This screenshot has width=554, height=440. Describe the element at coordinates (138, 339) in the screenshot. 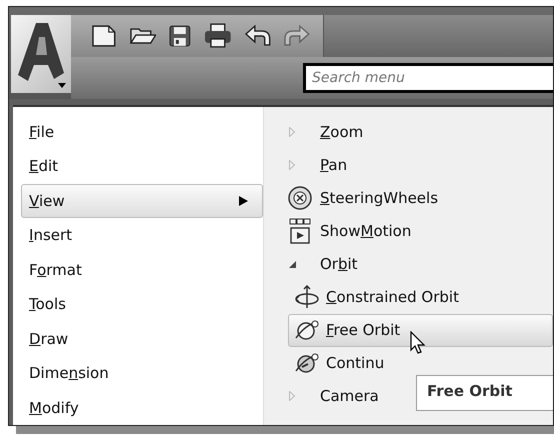

I see `menu-item: Draw` at that location.